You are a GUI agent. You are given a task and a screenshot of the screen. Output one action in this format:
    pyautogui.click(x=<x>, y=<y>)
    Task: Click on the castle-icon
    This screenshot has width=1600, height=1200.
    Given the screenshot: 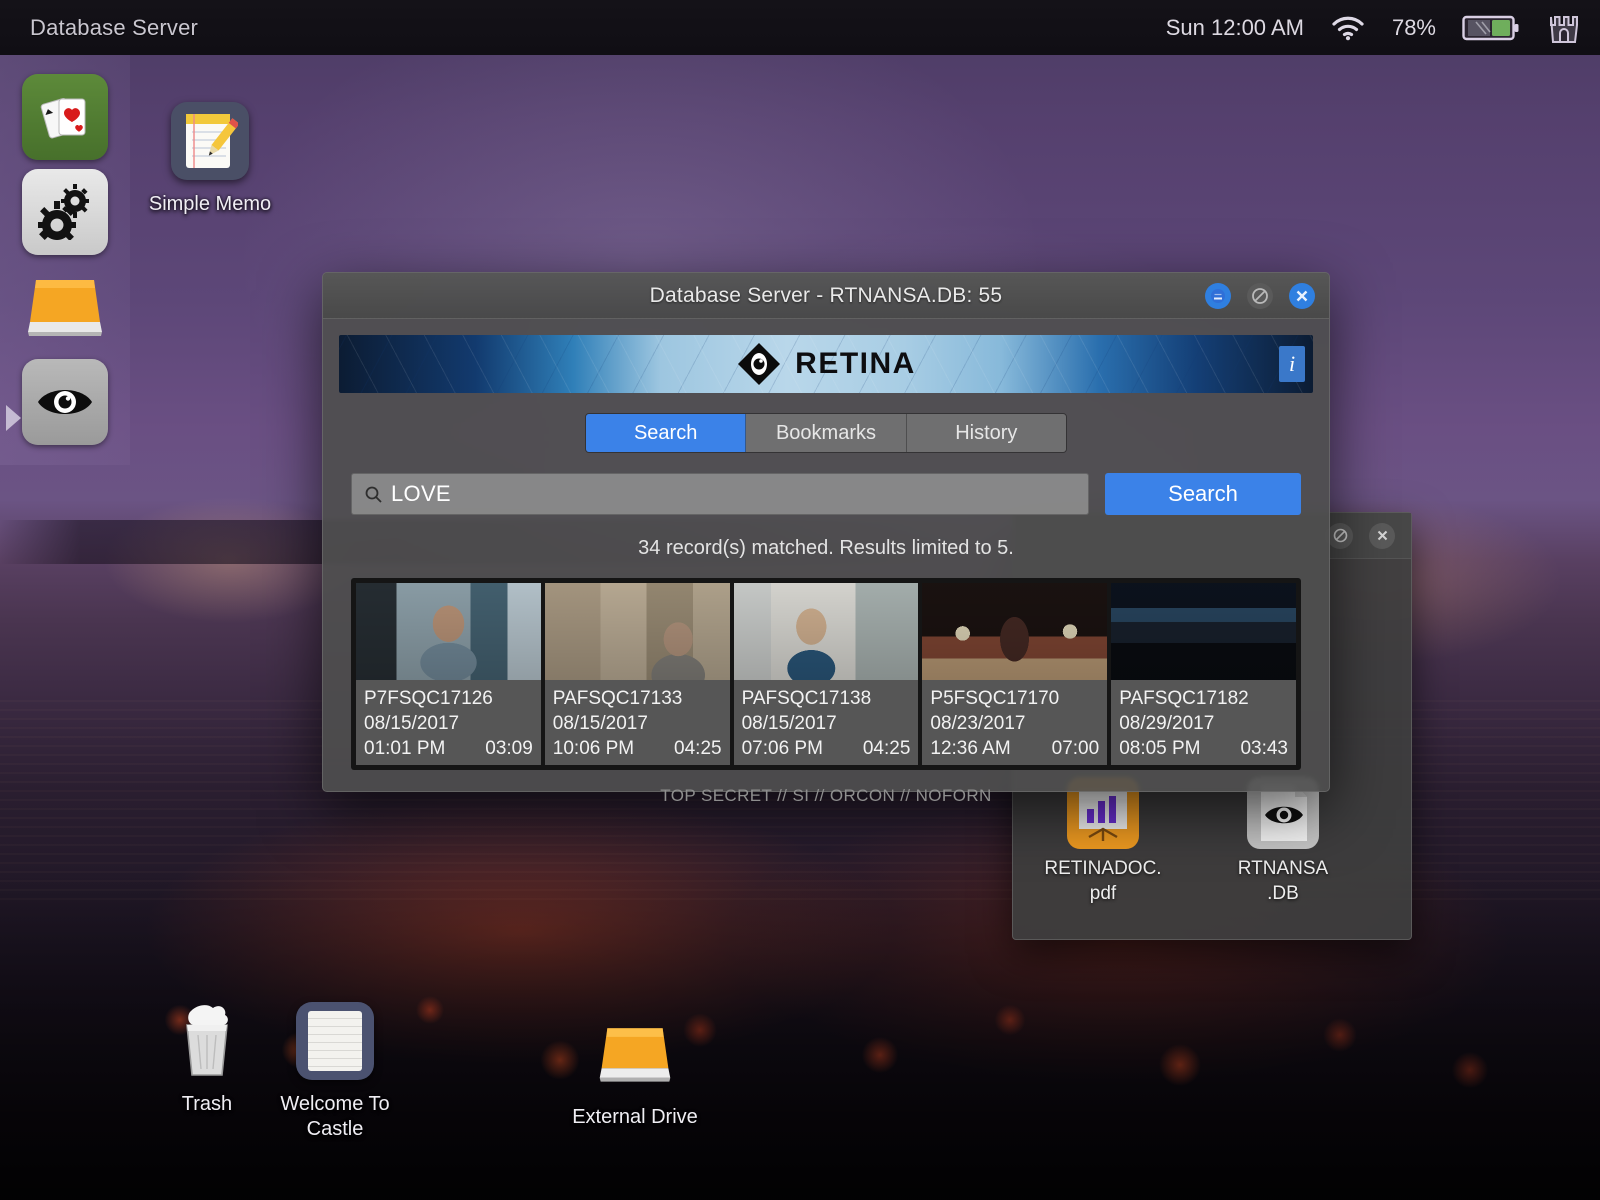 What is the action you would take?
    pyautogui.click(x=1564, y=28)
    